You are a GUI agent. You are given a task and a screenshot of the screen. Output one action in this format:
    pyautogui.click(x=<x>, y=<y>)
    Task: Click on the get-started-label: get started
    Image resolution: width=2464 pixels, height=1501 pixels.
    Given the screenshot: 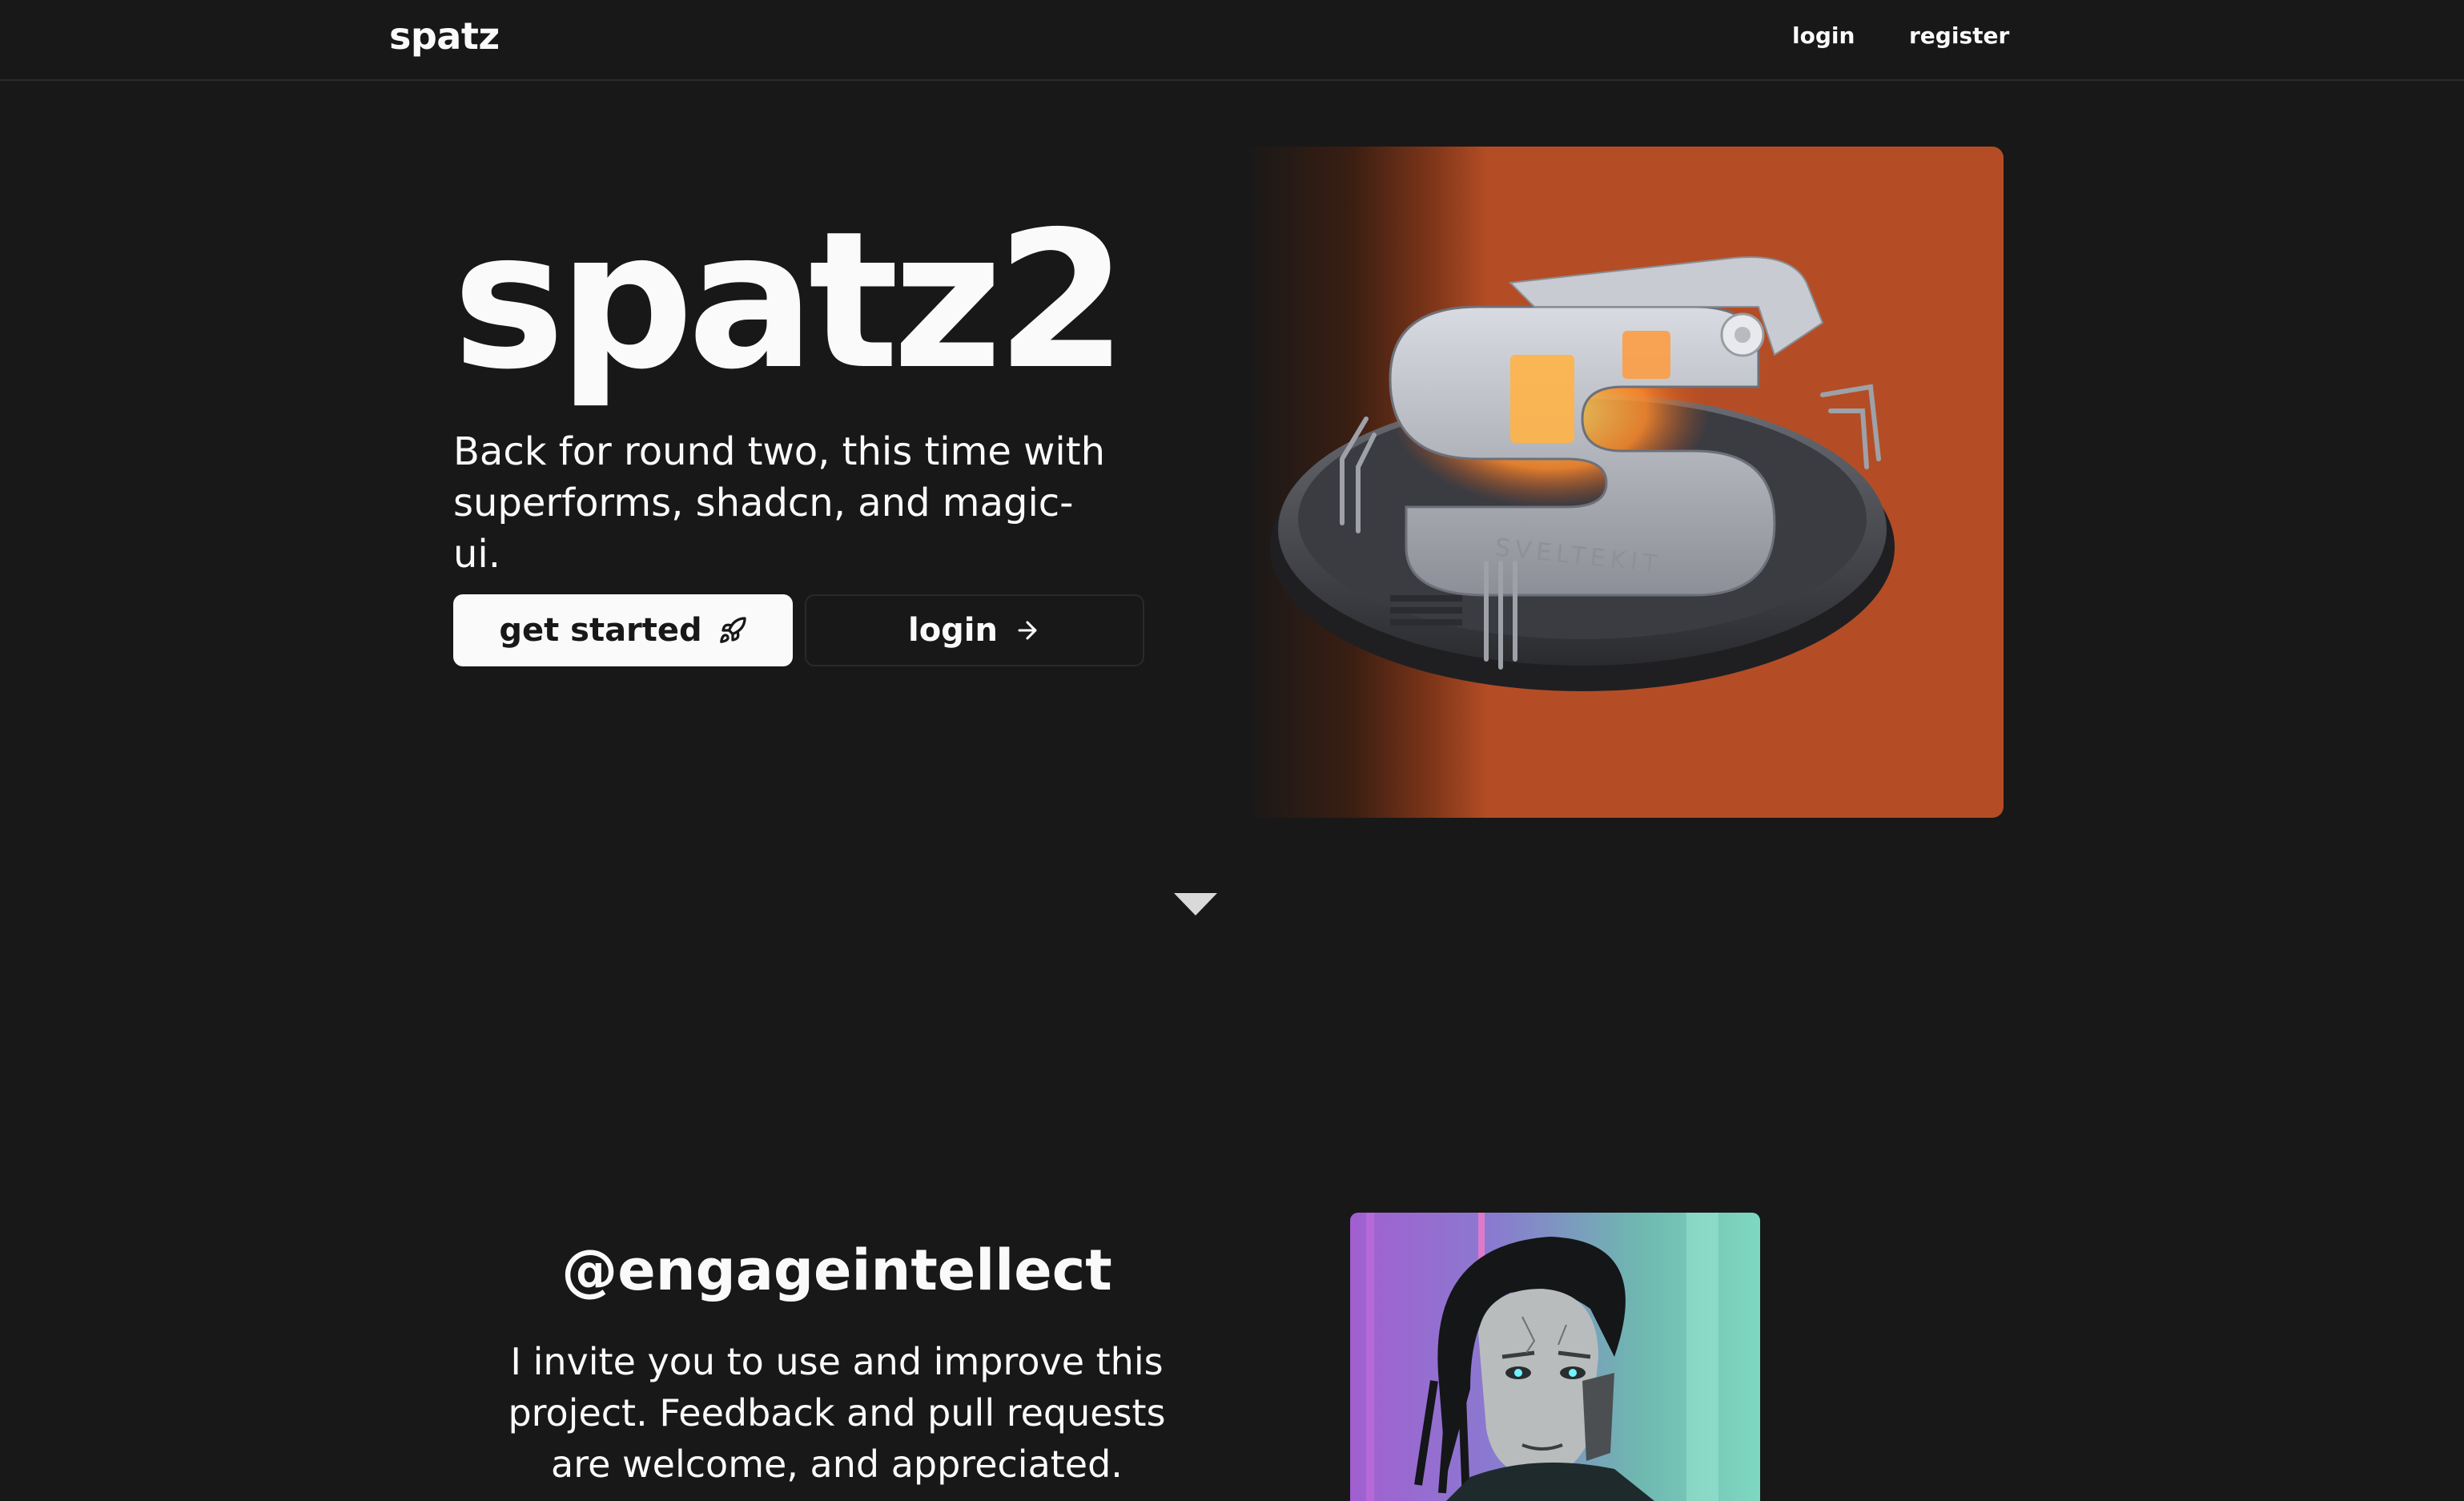 What is the action you would take?
    pyautogui.click(x=600, y=630)
    